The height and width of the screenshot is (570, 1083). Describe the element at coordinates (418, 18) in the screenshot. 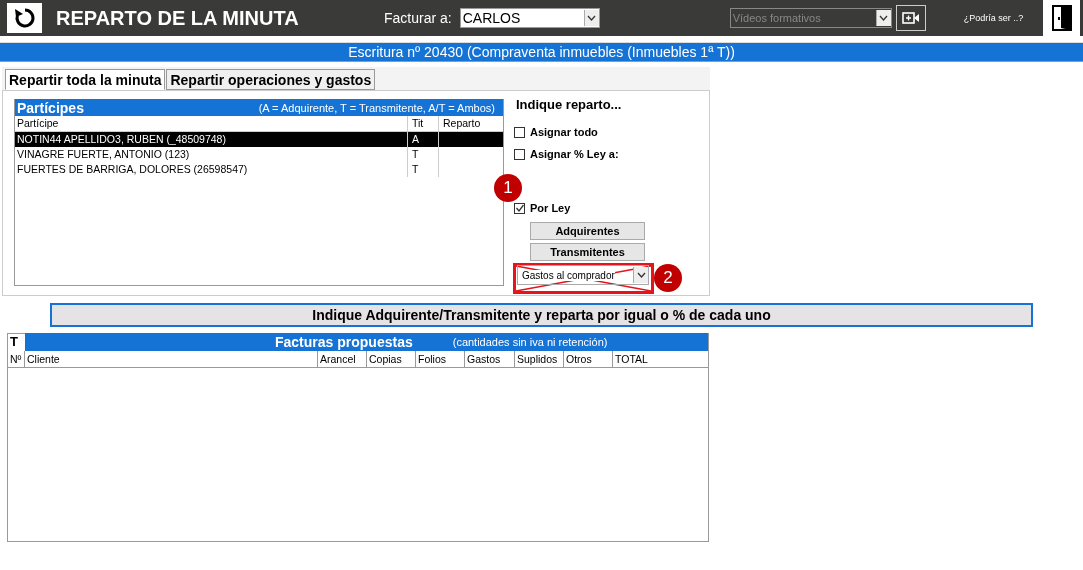

I see `bill-to-label: Facturar a:` at that location.